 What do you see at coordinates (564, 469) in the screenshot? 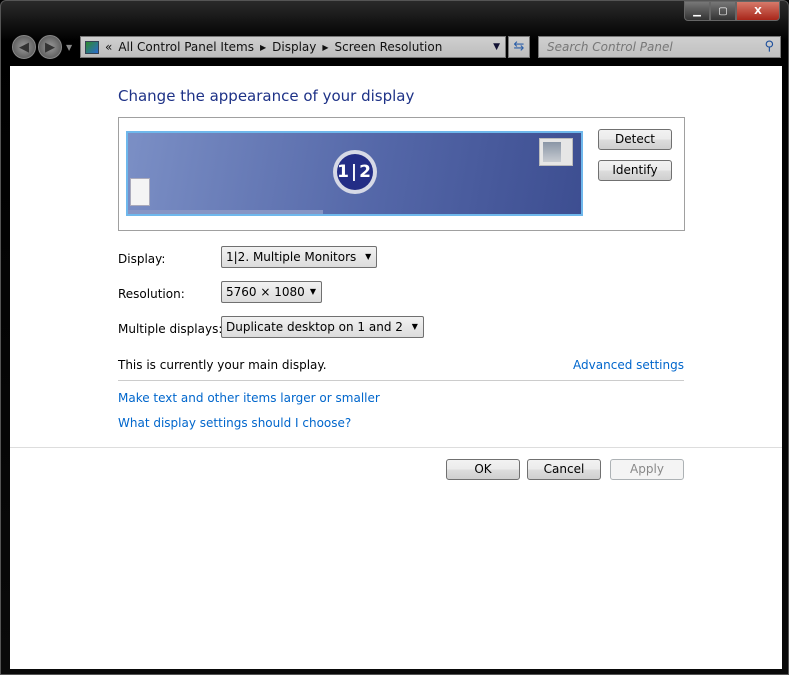
I see `cancel-button: Cancel` at bounding box center [564, 469].